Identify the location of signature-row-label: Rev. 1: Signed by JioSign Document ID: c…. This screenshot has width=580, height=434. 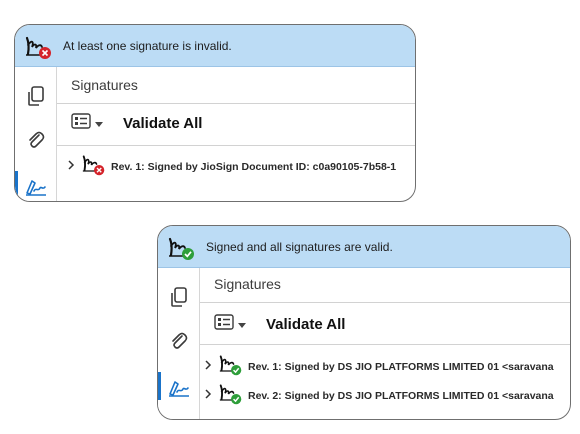
(254, 166).